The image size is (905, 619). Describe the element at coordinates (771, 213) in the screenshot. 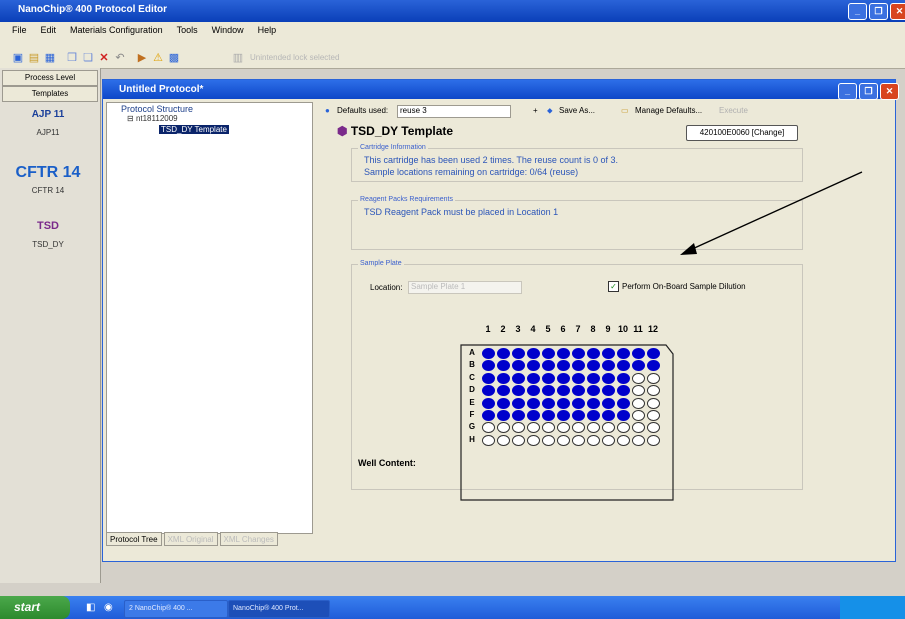

I see `arrow-annotation` at that location.